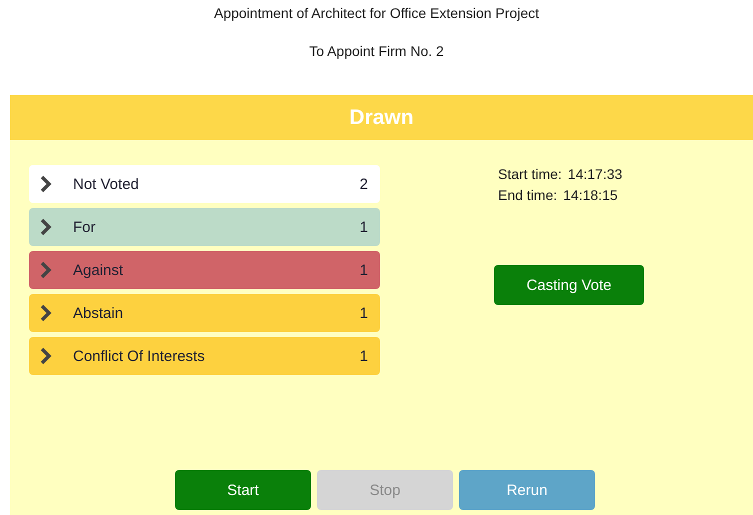 The height and width of the screenshot is (515, 753). Describe the element at coordinates (595, 174) in the screenshot. I see `time-value: 14:17:33` at that location.